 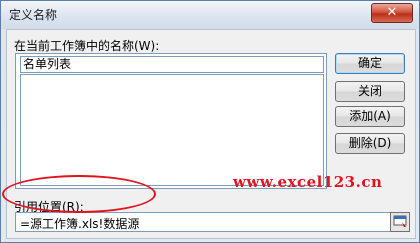 What do you see at coordinates (370, 116) in the screenshot?
I see `add-button: 添加(A)` at bounding box center [370, 116].